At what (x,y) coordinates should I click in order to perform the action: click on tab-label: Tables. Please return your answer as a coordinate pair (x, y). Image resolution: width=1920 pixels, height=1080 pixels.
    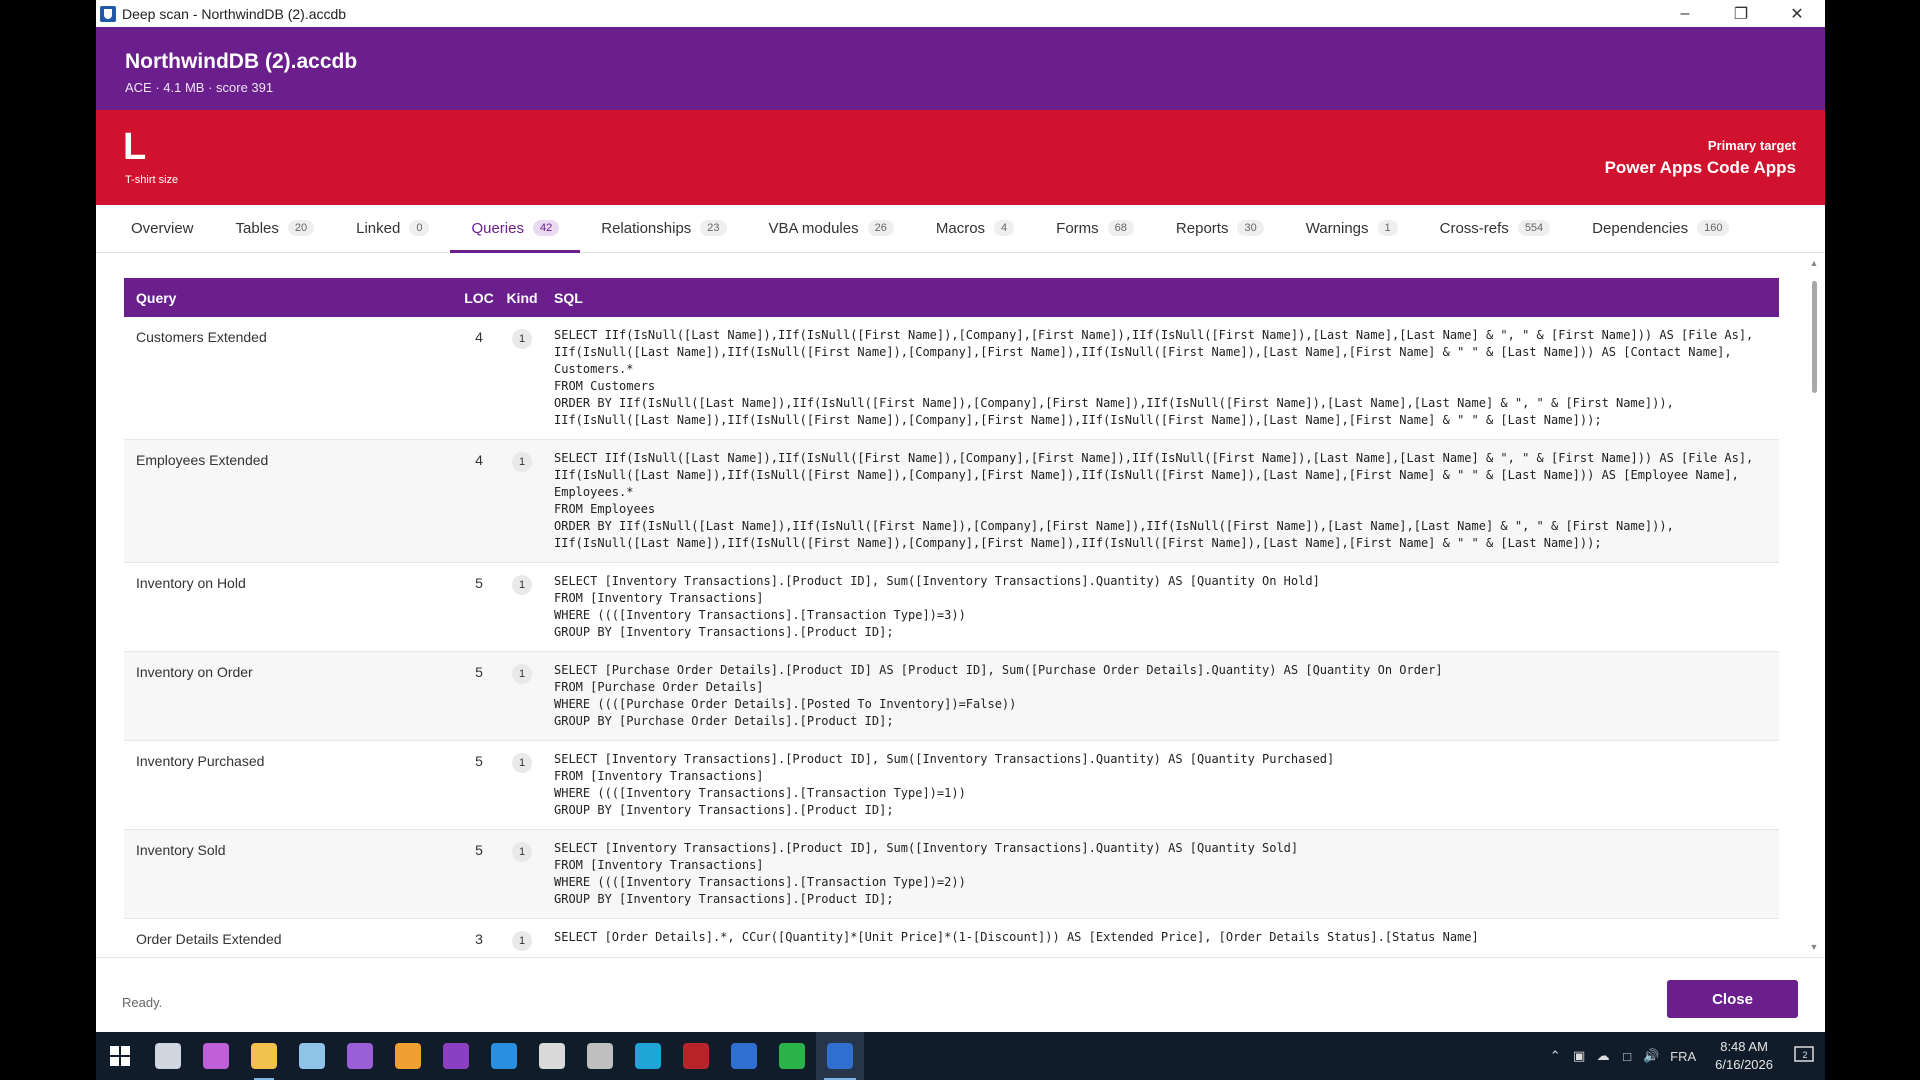
    Looking at the image, I should click on (257, 228).